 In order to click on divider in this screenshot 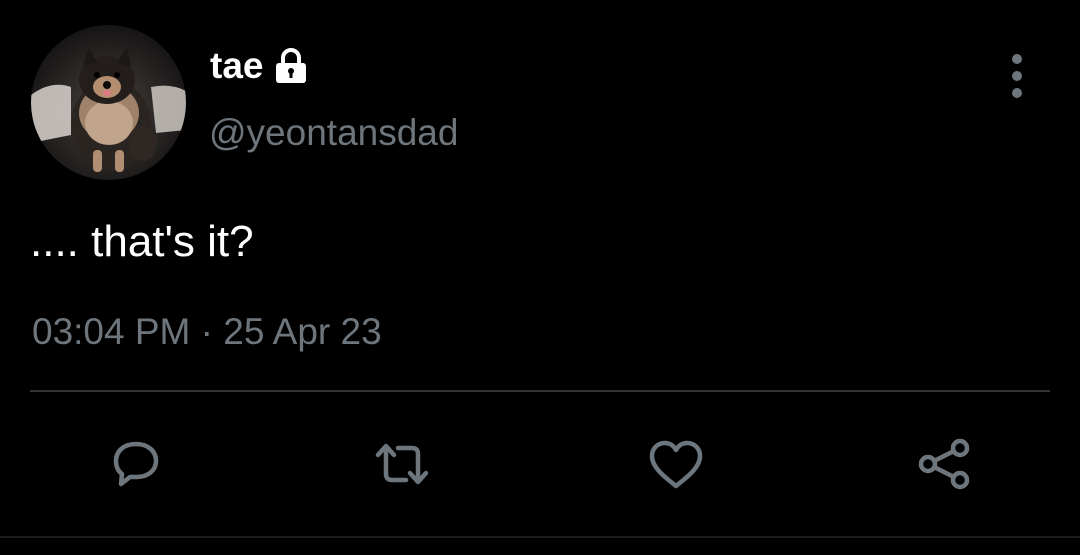, I will do `click(540, 391)`.